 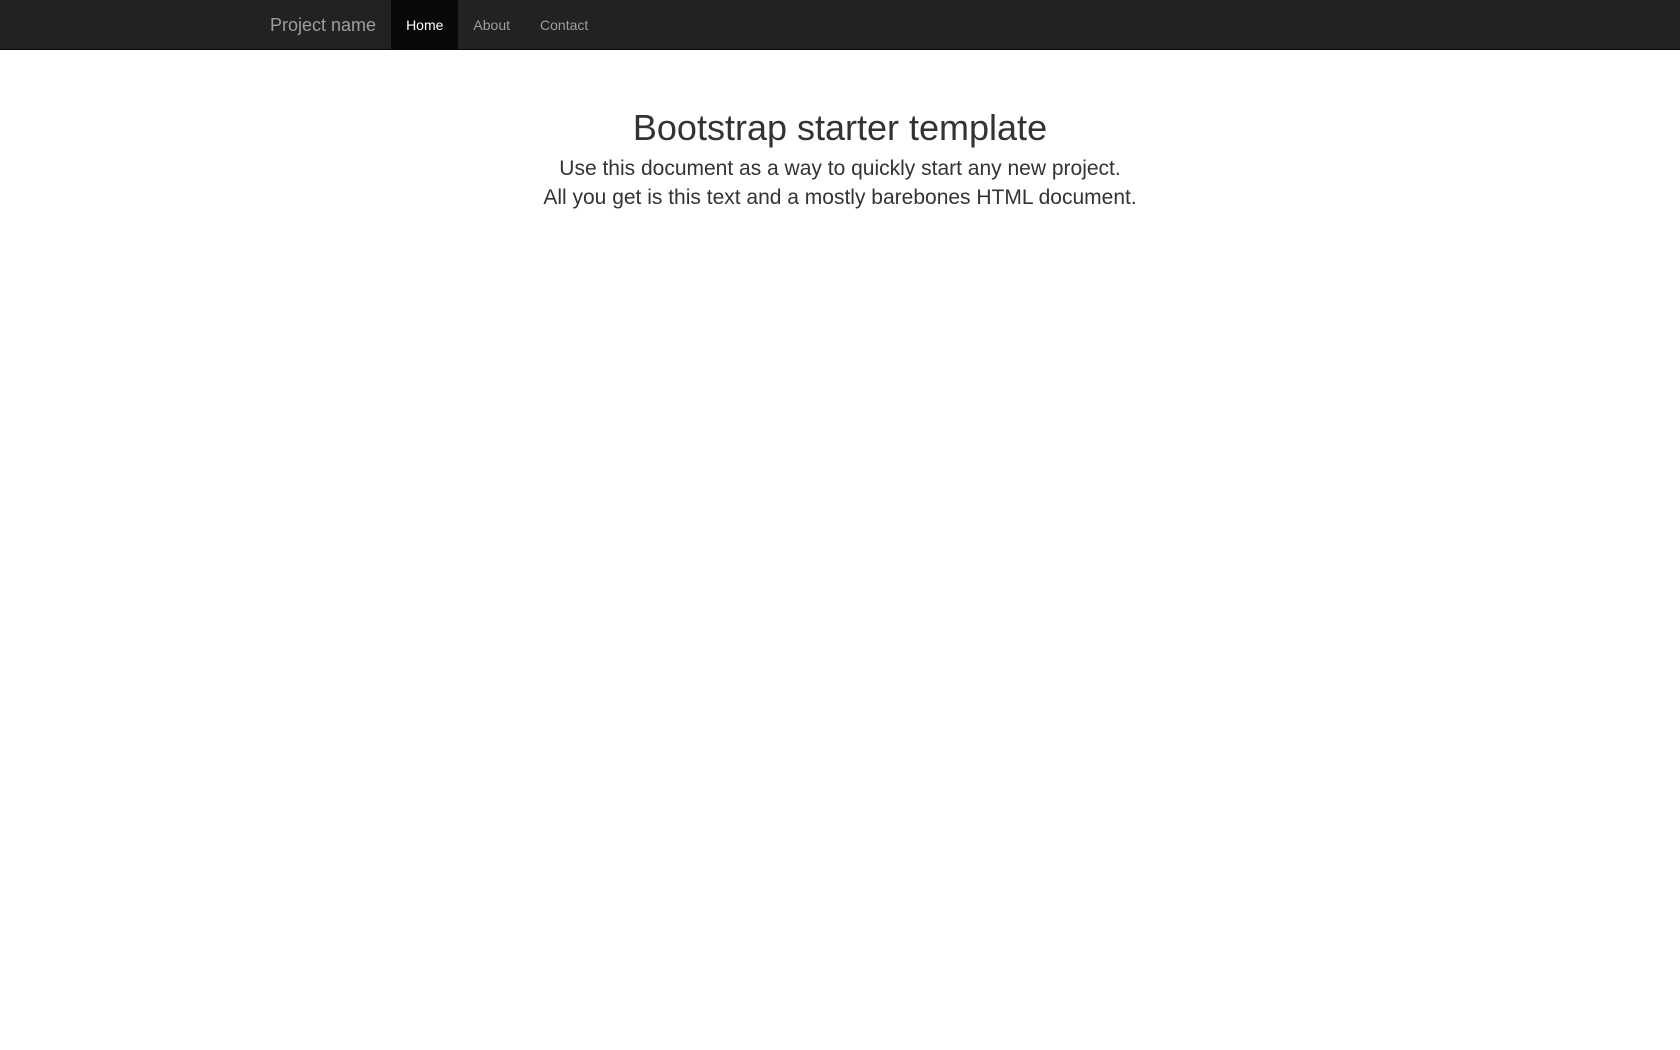 I want to click on nav-item-home: Home, so click(x=425, y=25).